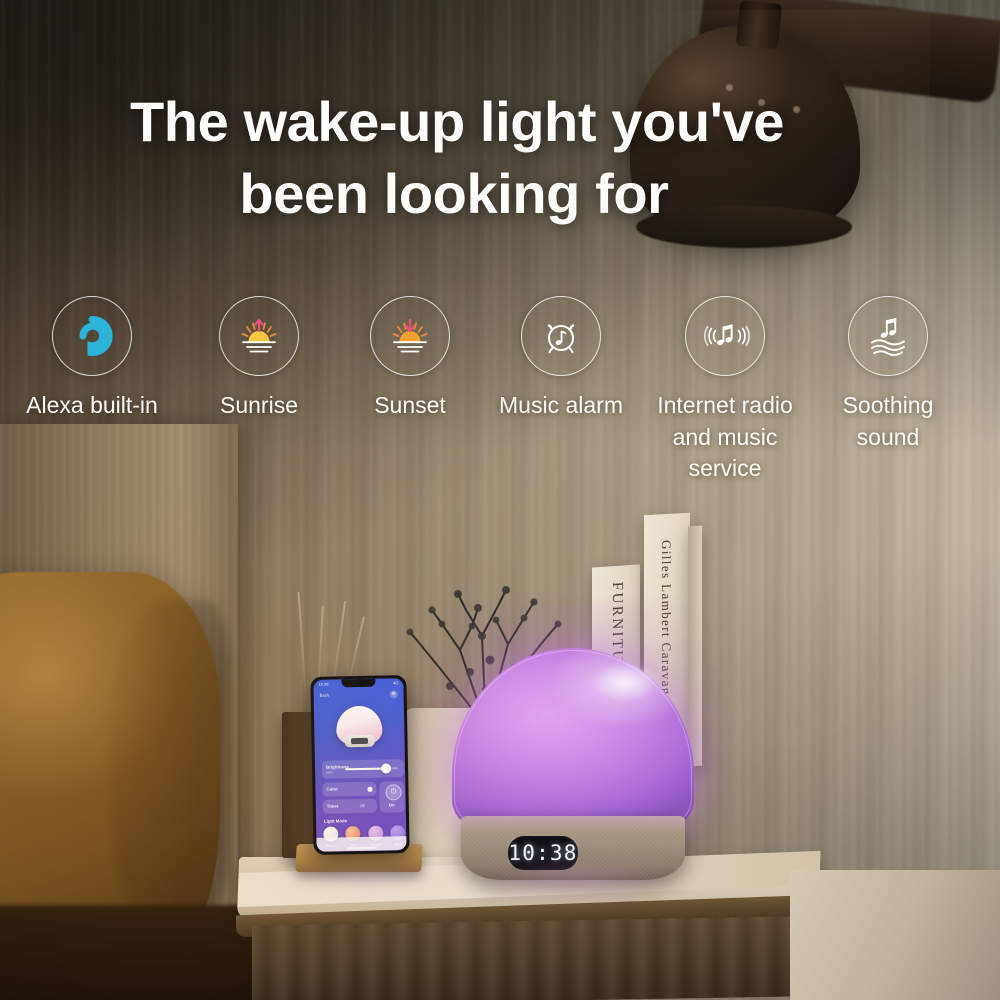  I want to click on feature-sunrise: Sunrise, so click(259, 359).